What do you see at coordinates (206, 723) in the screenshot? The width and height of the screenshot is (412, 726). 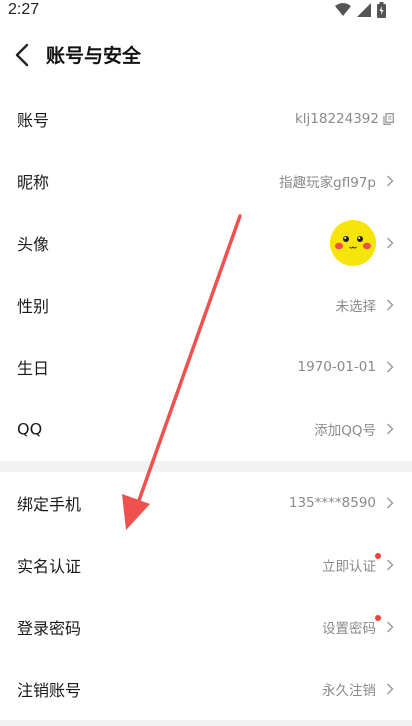 I see `bottom-divider` at bounding box center [206, 723].